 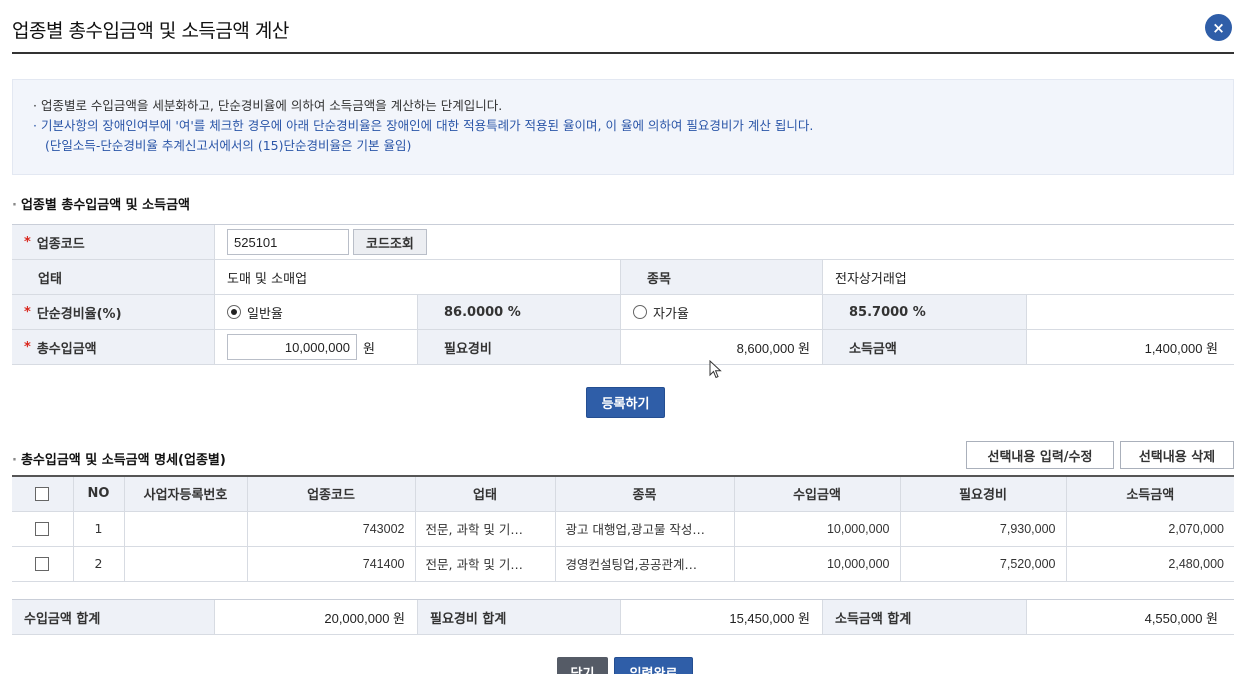 I want to click on industry-code-cell: 525101 코드조회, so click(x=724, y=242).